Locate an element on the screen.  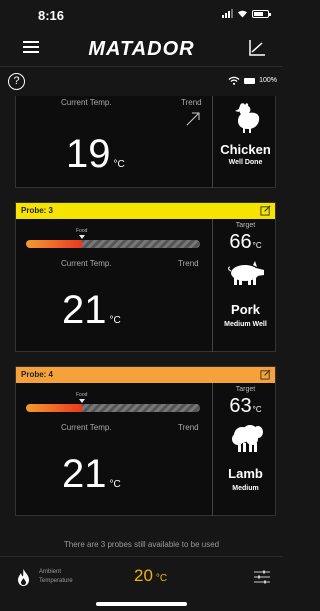
doneness: Well Done is located at coordinates (245, 162).